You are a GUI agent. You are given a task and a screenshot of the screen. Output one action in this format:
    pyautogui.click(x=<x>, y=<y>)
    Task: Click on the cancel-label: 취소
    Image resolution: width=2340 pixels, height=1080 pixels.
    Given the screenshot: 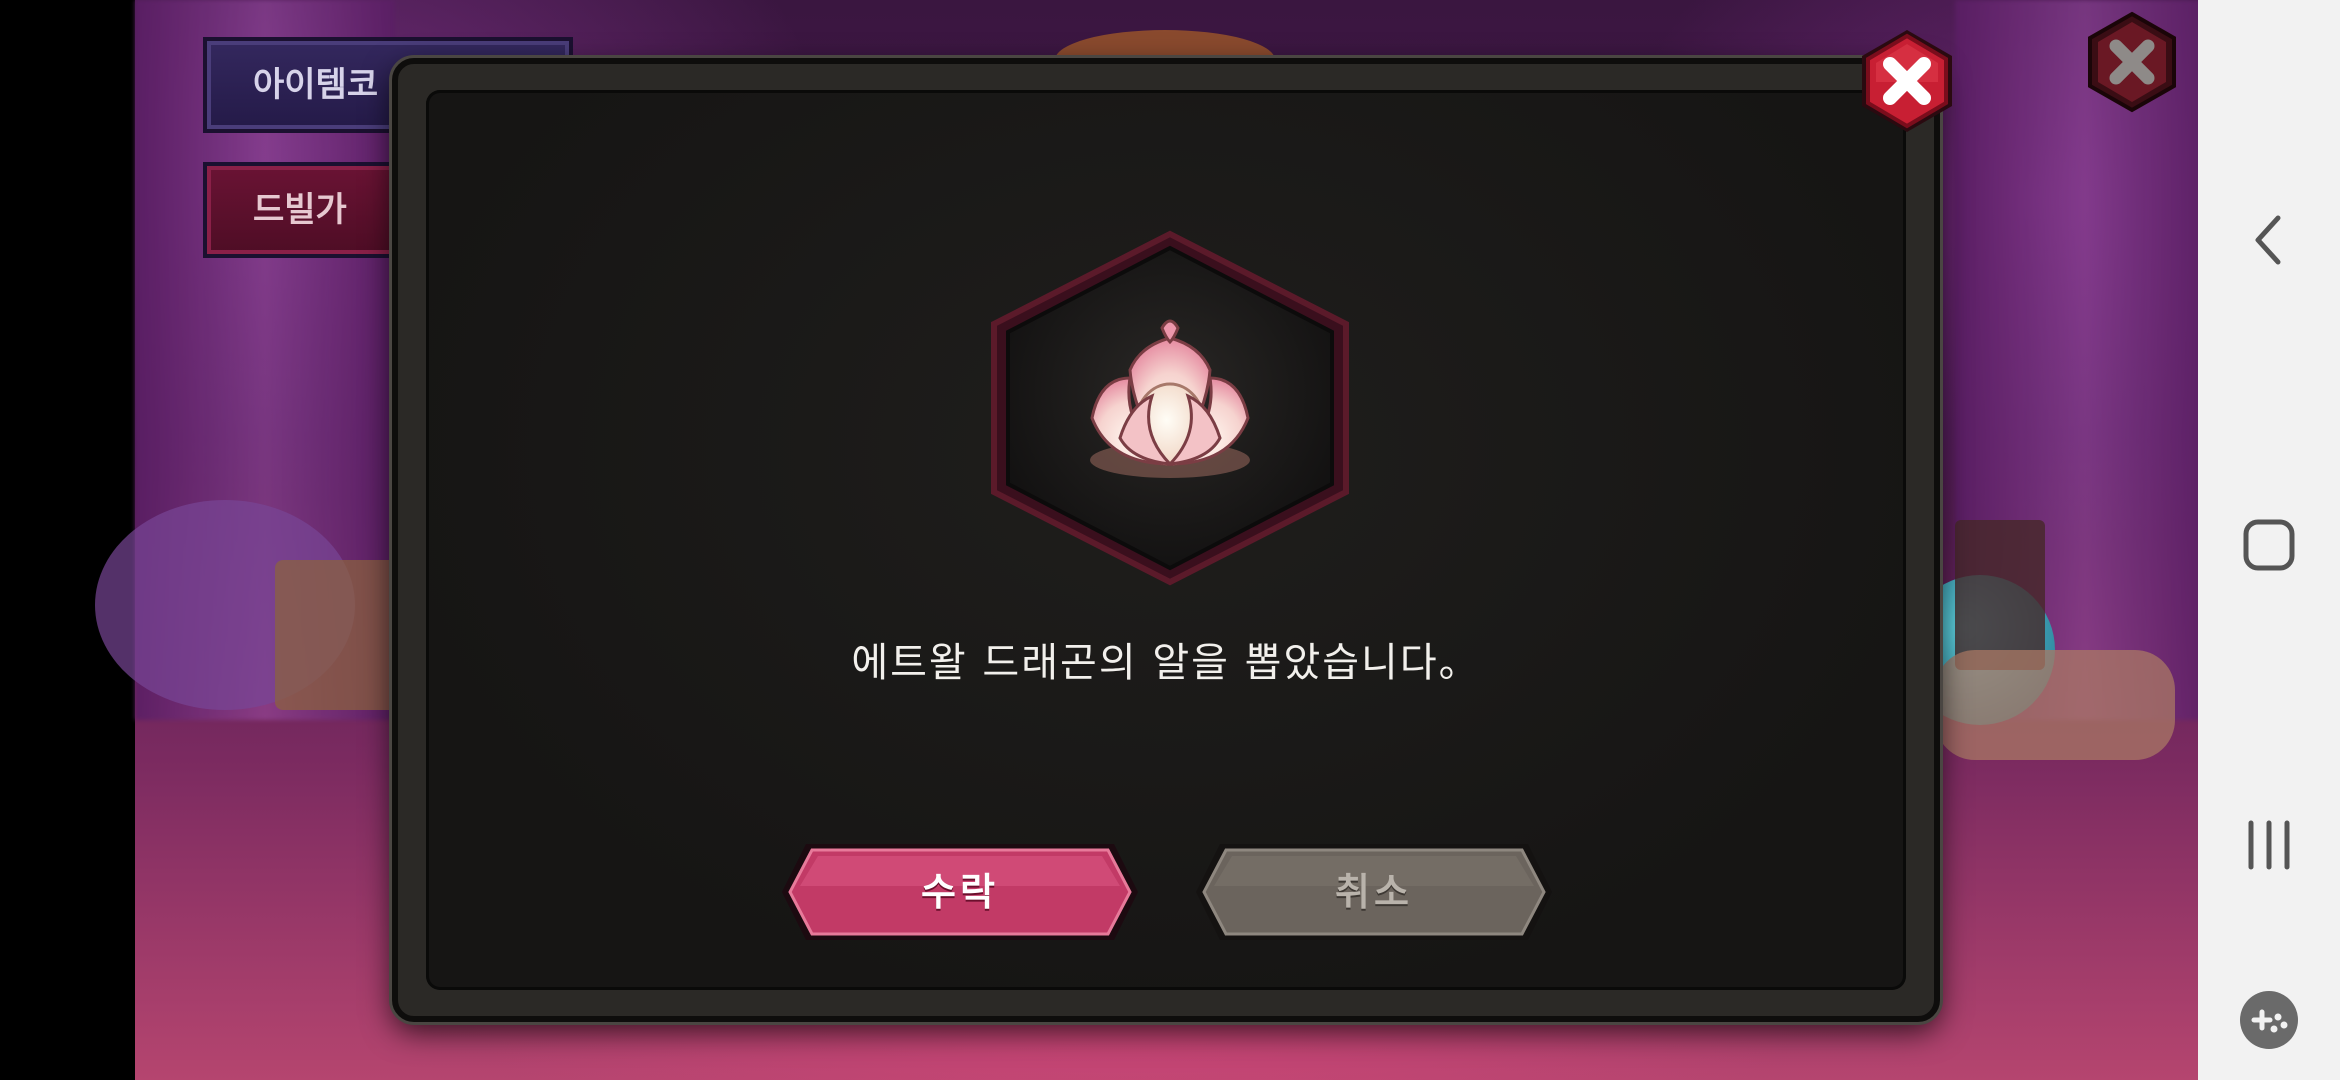 What is the action you would take?
    pyautogui.click(x=1374, y=892)
    